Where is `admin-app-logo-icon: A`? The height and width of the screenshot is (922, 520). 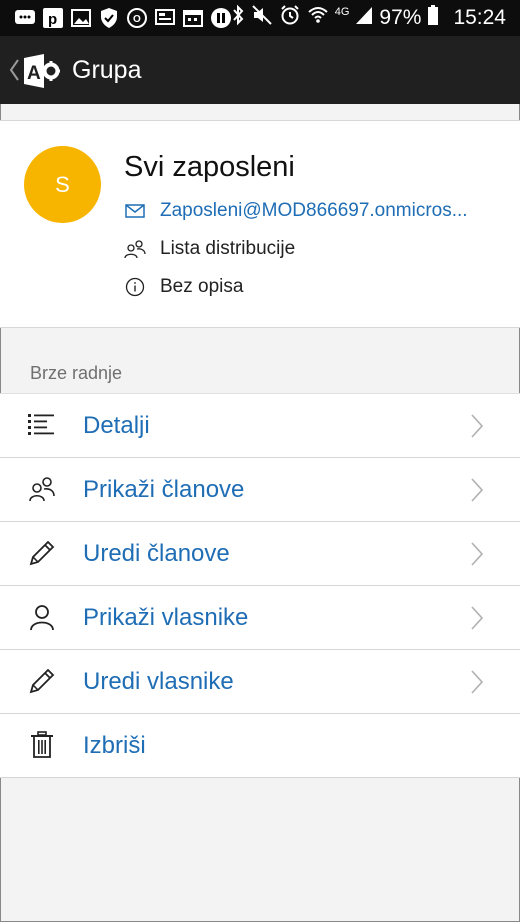 admin-app-logo-icon: A is located at coordinates (41, 71).